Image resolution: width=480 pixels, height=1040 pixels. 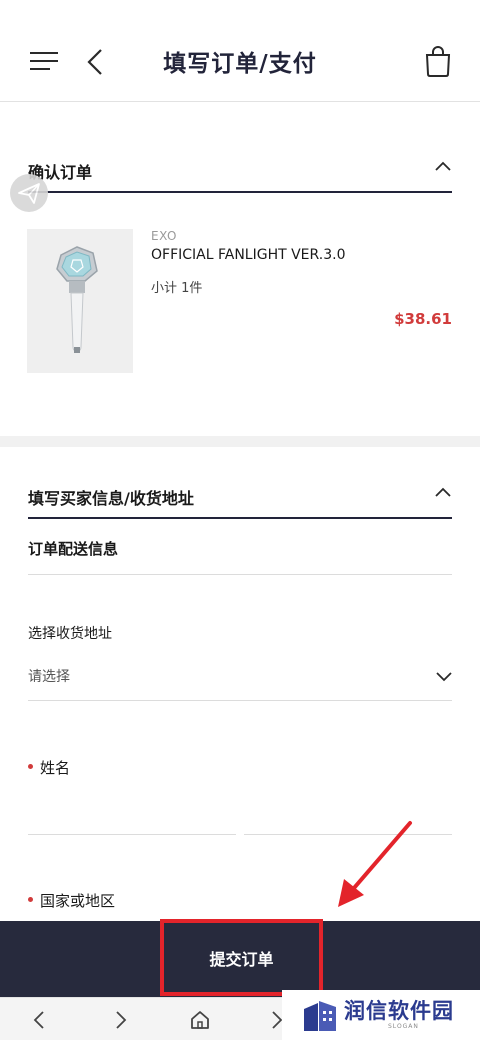 I want to click on annotation-arrow-icon, so click(x=375, y=864).